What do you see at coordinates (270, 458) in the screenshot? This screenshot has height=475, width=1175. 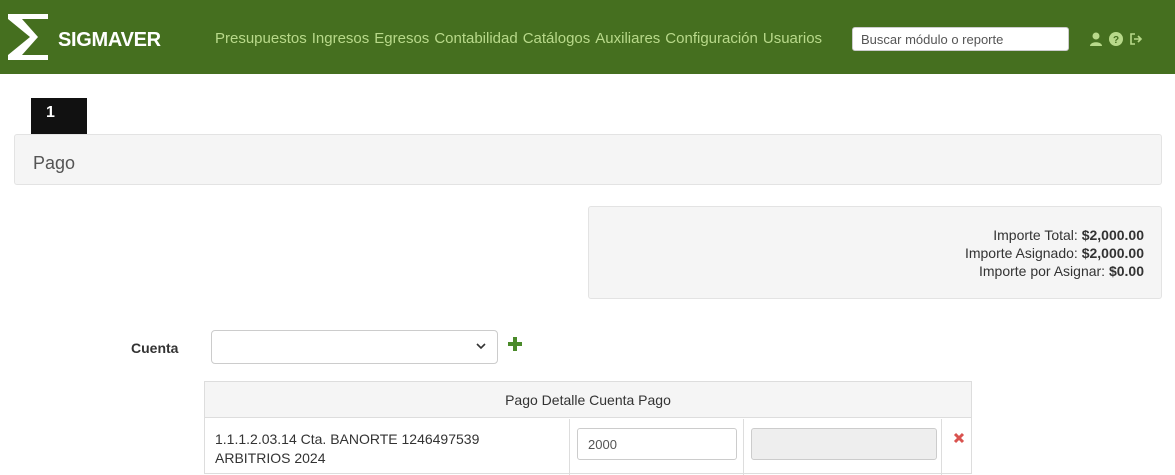 I see `account-line-2: ARBITRIOS 2024` at bounding box center [270, 458].